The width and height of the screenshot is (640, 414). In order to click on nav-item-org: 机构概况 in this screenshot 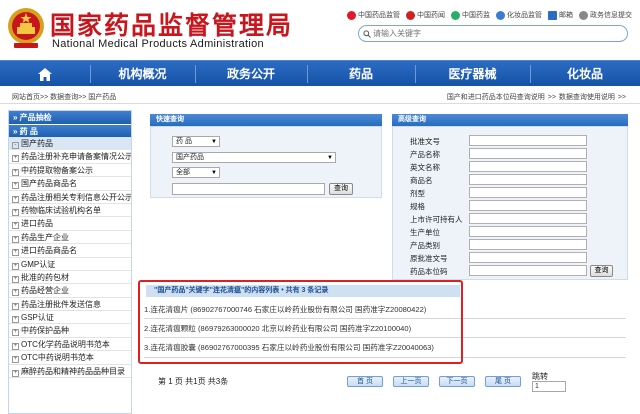, I will do `click(142, 74)`.